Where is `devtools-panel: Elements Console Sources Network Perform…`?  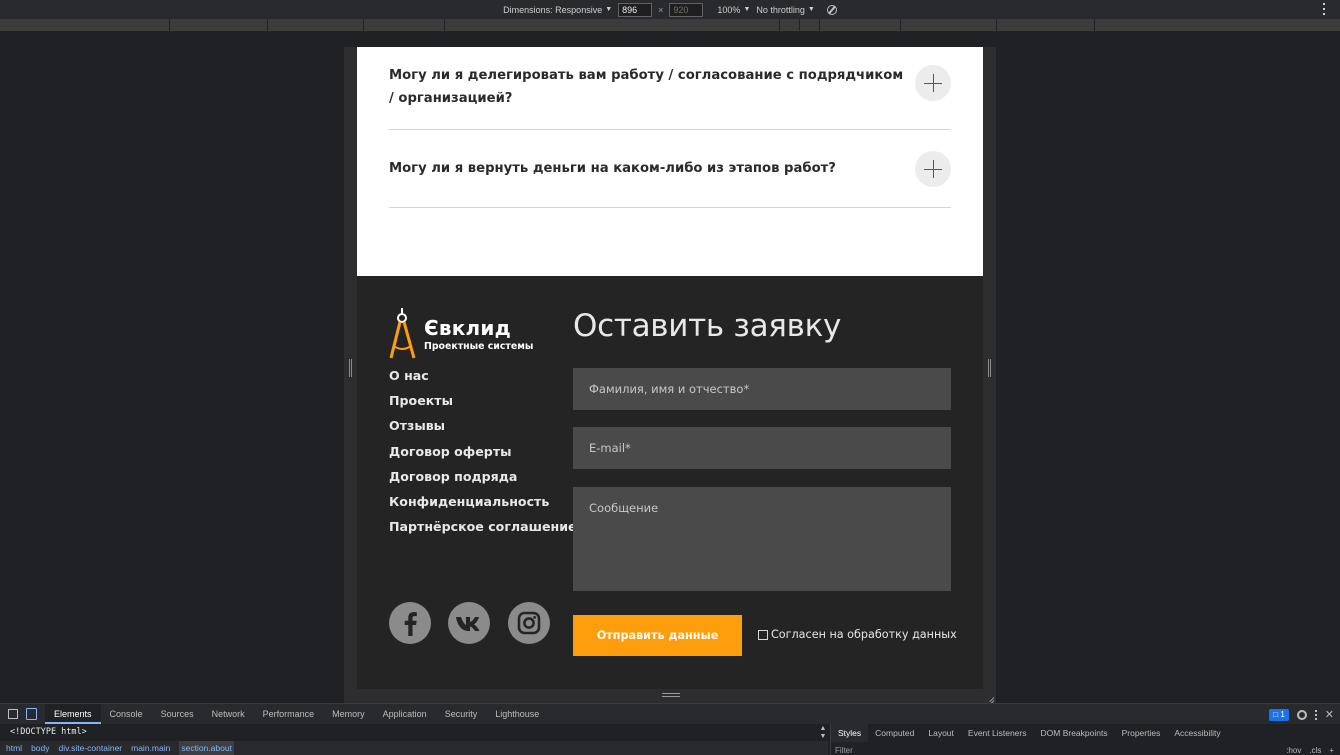
devtools-panel: Elements Console Sources Network Perform… is located at coordinates (670, 729).